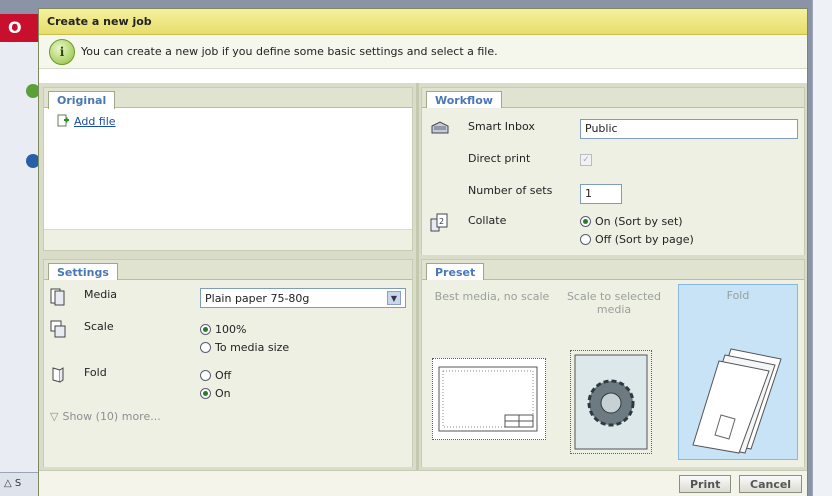  Describe the element at coordinates (601, 194) in the screenshot. I see `sets-input: 1` at that location.